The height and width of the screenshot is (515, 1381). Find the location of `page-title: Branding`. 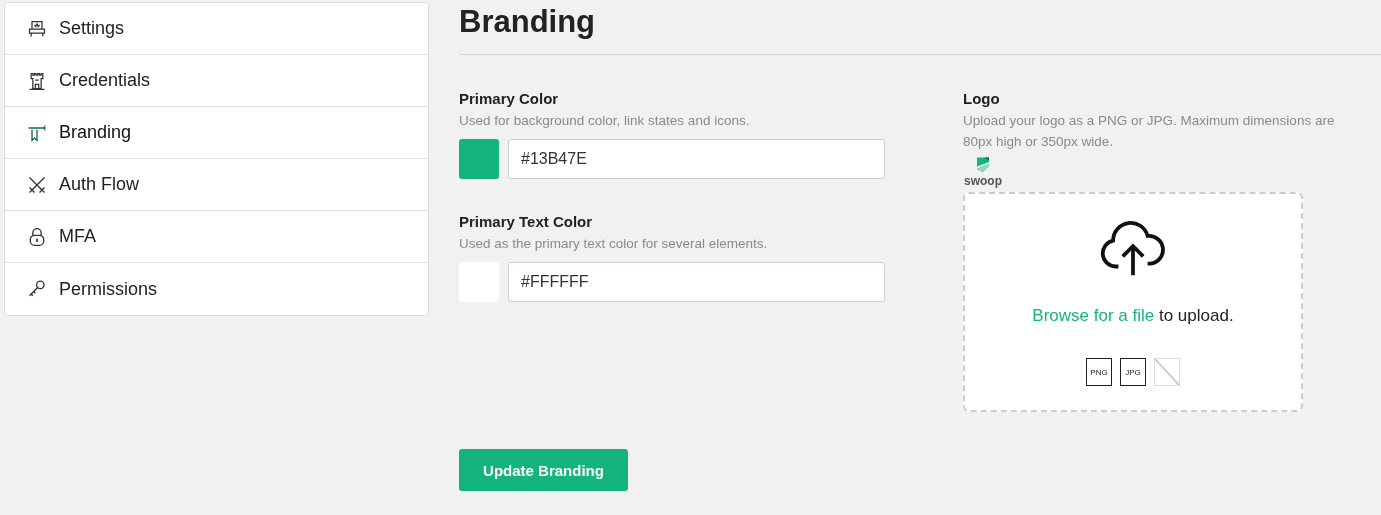

page-title: Branding is located at coordinates (920, 28).